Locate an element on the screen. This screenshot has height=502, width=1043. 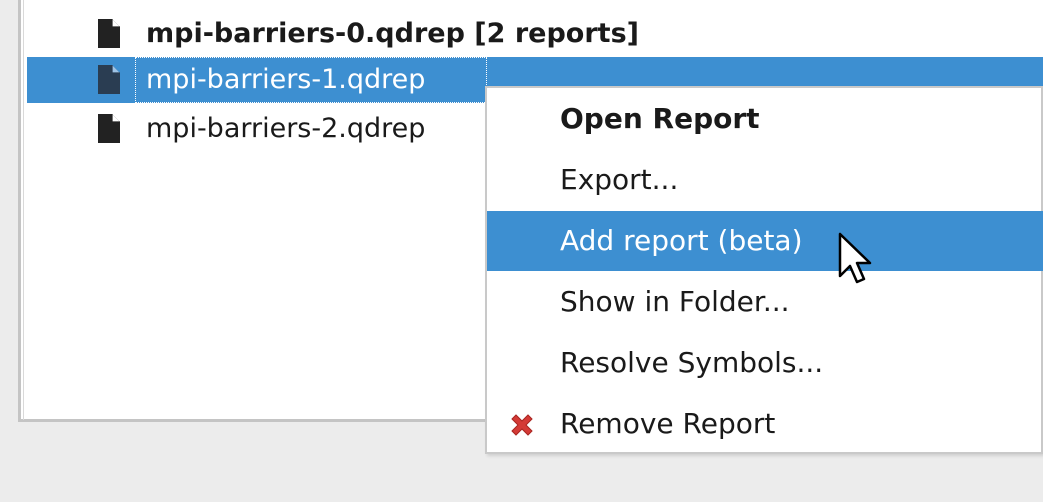
menu-item-open-report: Open Report is located at coordinates (765, 119).